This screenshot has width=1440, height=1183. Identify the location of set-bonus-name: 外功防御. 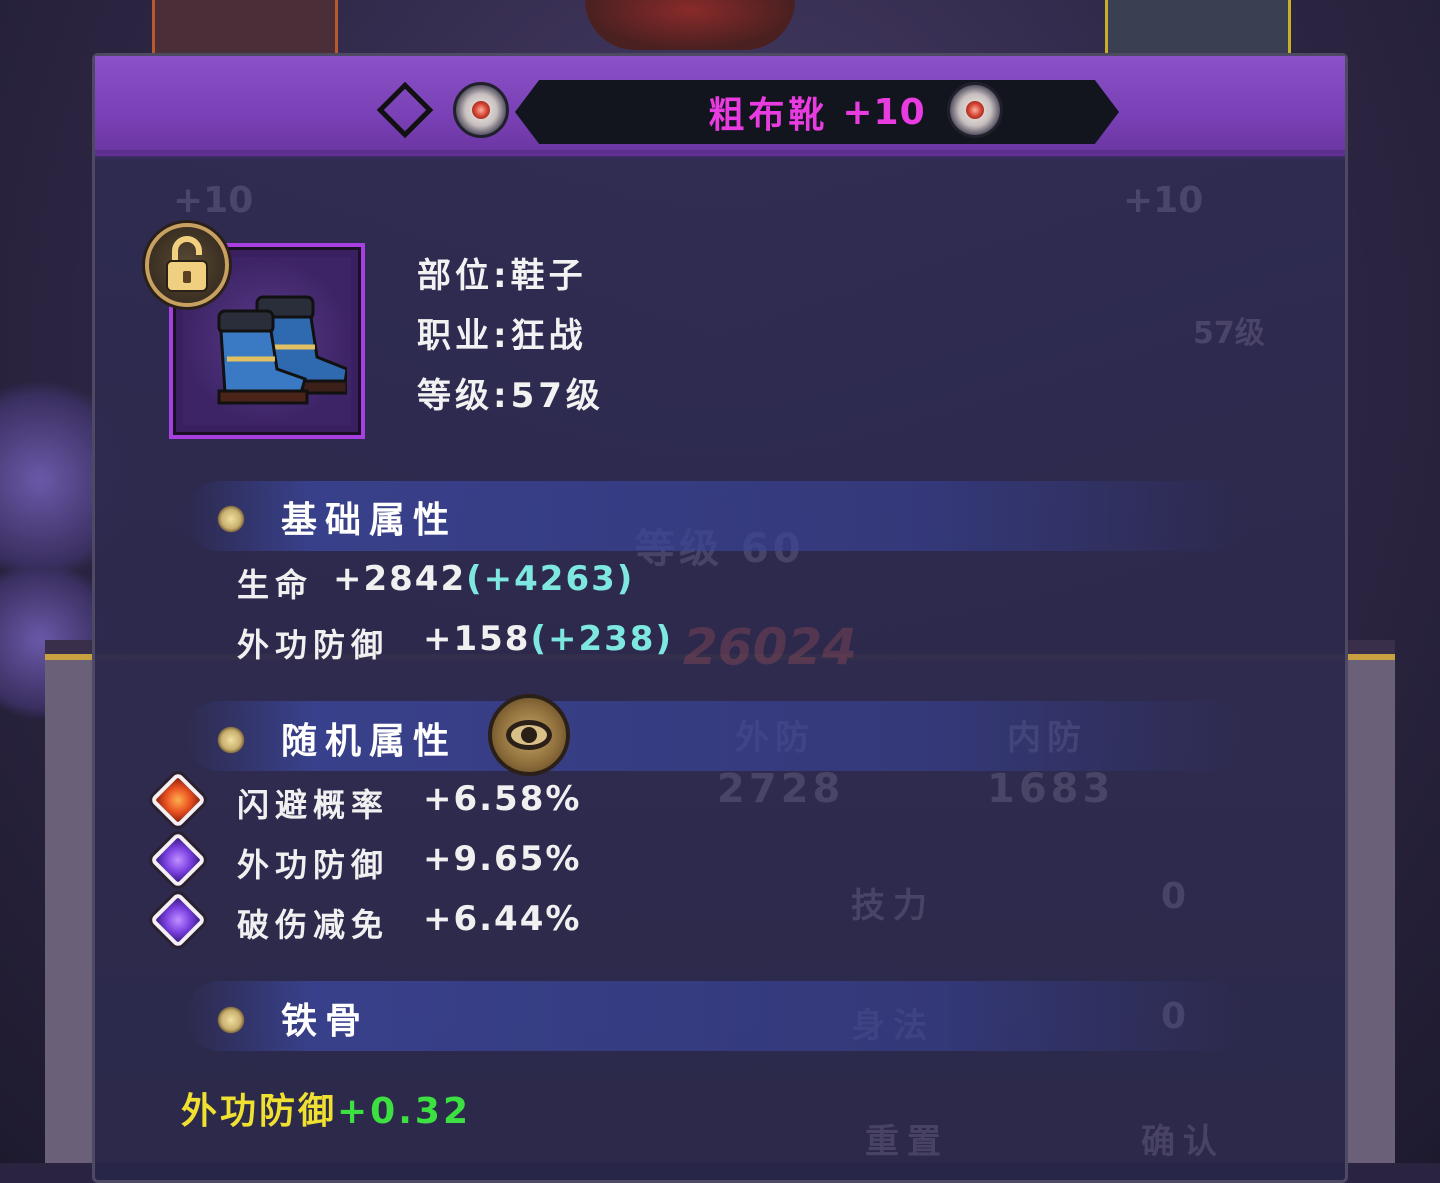
(259, 1111).